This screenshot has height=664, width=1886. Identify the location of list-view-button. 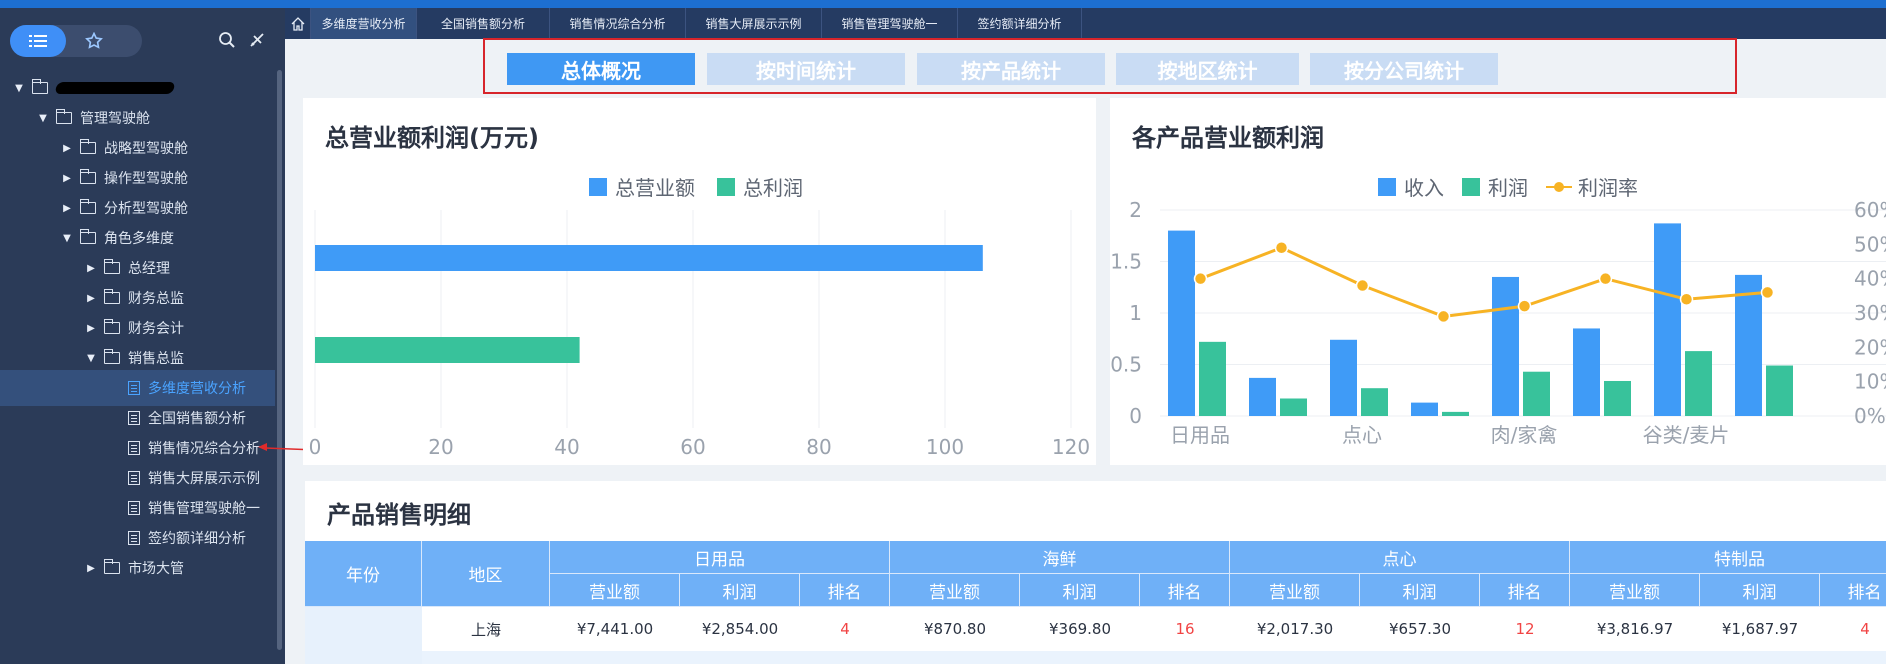
(38, 41).